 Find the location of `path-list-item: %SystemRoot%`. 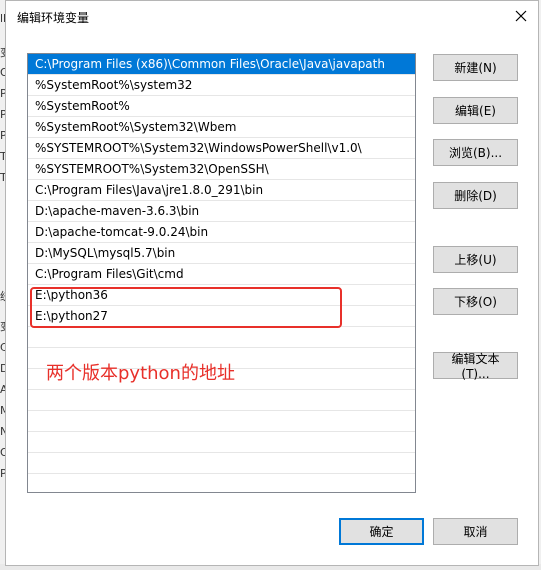

path-list-item: %SystemRoot% is located at coordinates (221, 106).